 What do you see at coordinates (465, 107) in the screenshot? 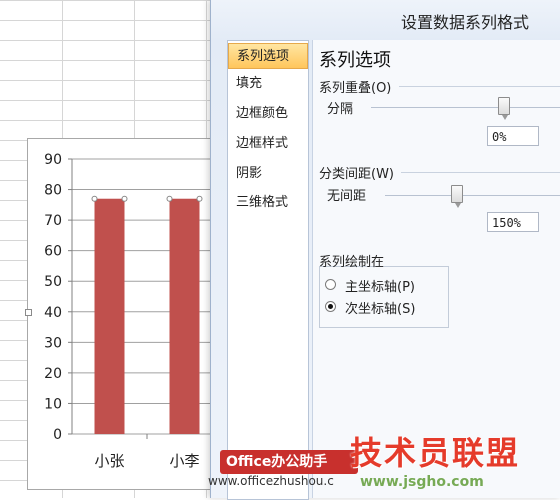
I see `overlap-slider-track` at bounding box center [465, 107].